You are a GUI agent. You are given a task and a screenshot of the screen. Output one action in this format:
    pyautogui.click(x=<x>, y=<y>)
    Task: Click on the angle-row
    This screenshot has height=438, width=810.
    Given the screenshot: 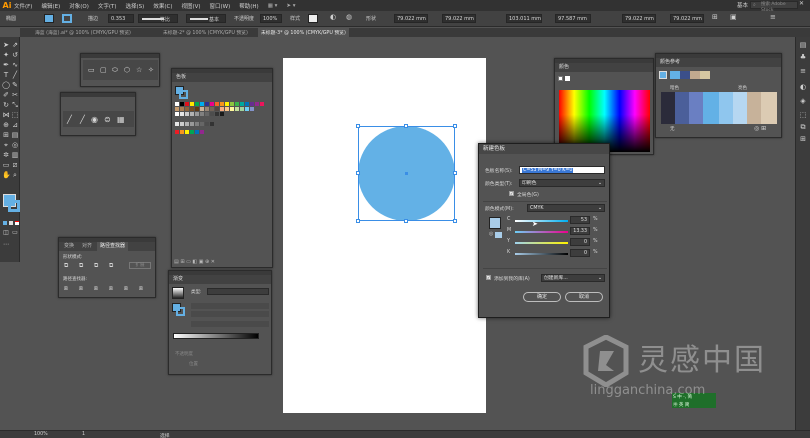 What is the action you would take?
    pyautogui.click(x=230, y=314)
    